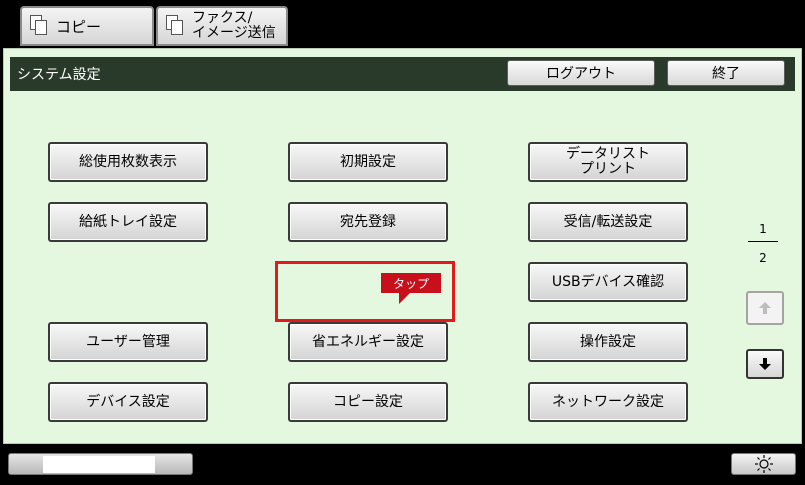 The width and height of the screenshot is (805, 485). I want to click on tab-fax-image-send: ファクス/ イメージ送信, so click(222, 26).